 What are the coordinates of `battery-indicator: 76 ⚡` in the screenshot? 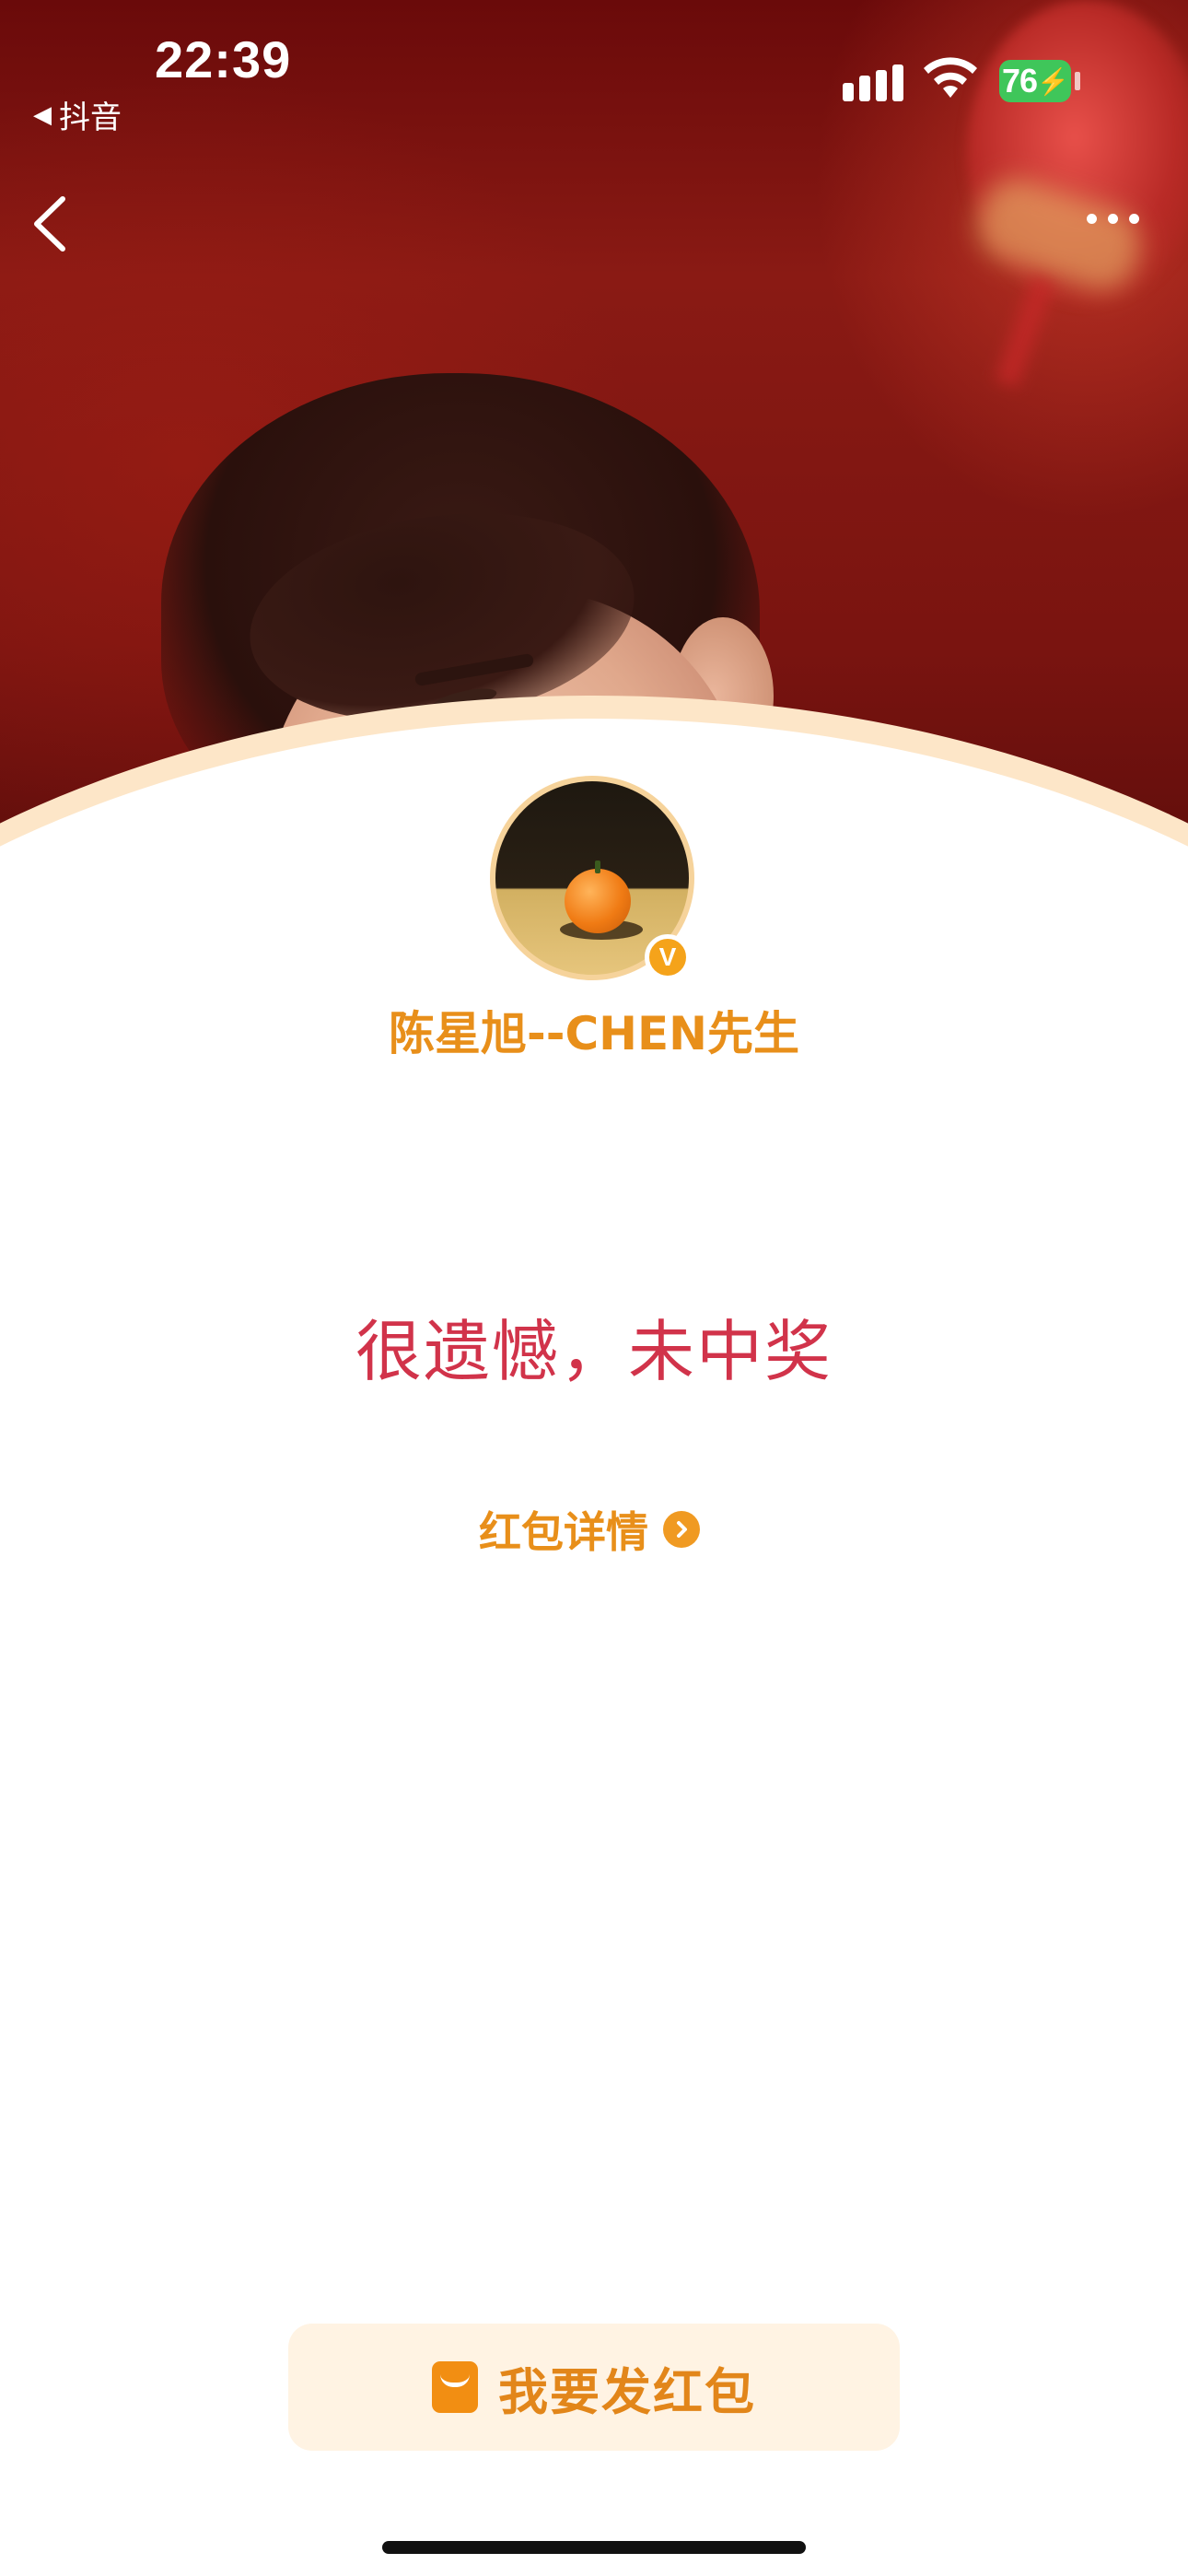 It's located at (1035, 81).